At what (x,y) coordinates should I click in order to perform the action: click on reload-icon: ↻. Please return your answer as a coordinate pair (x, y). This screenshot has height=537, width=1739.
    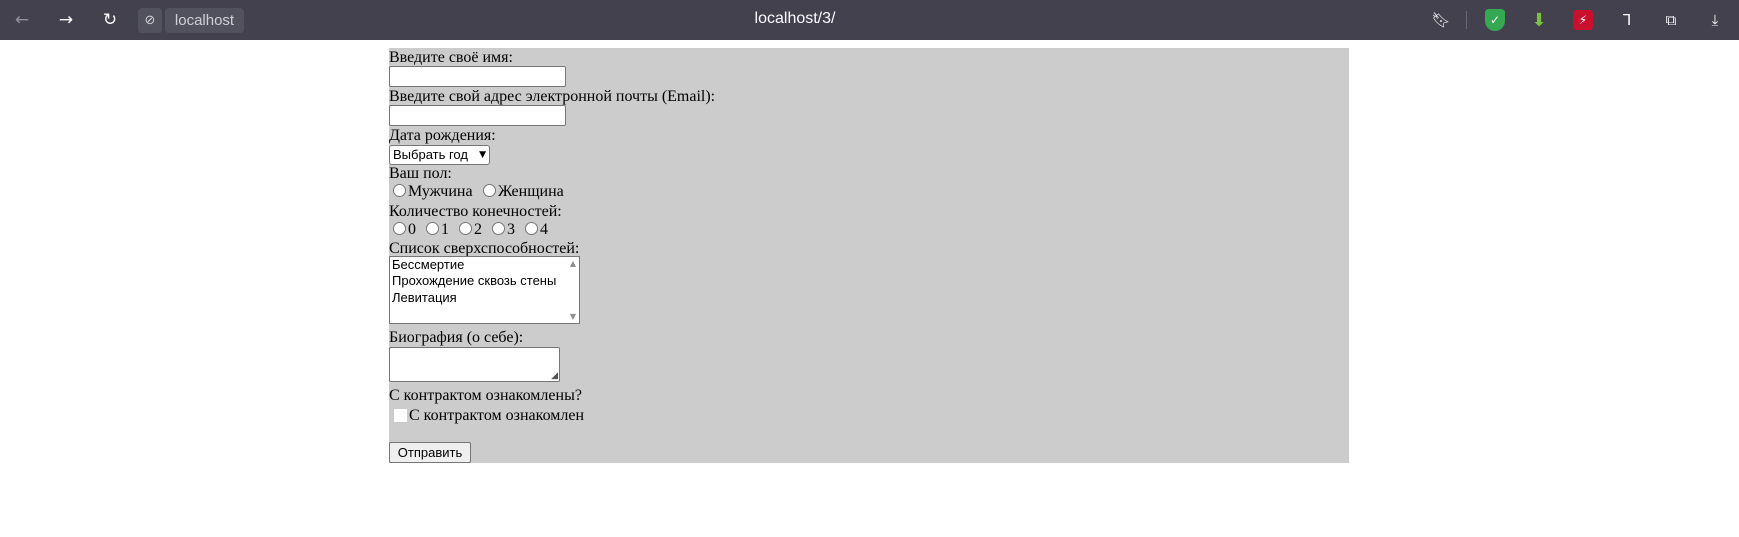
    Looking at the image, I should click on (110, 20).